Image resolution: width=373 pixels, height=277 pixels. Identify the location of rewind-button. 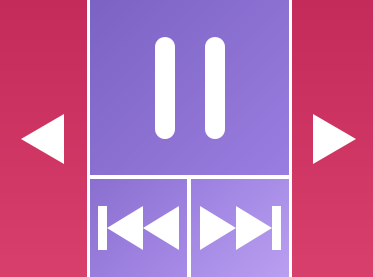
(138, 228).